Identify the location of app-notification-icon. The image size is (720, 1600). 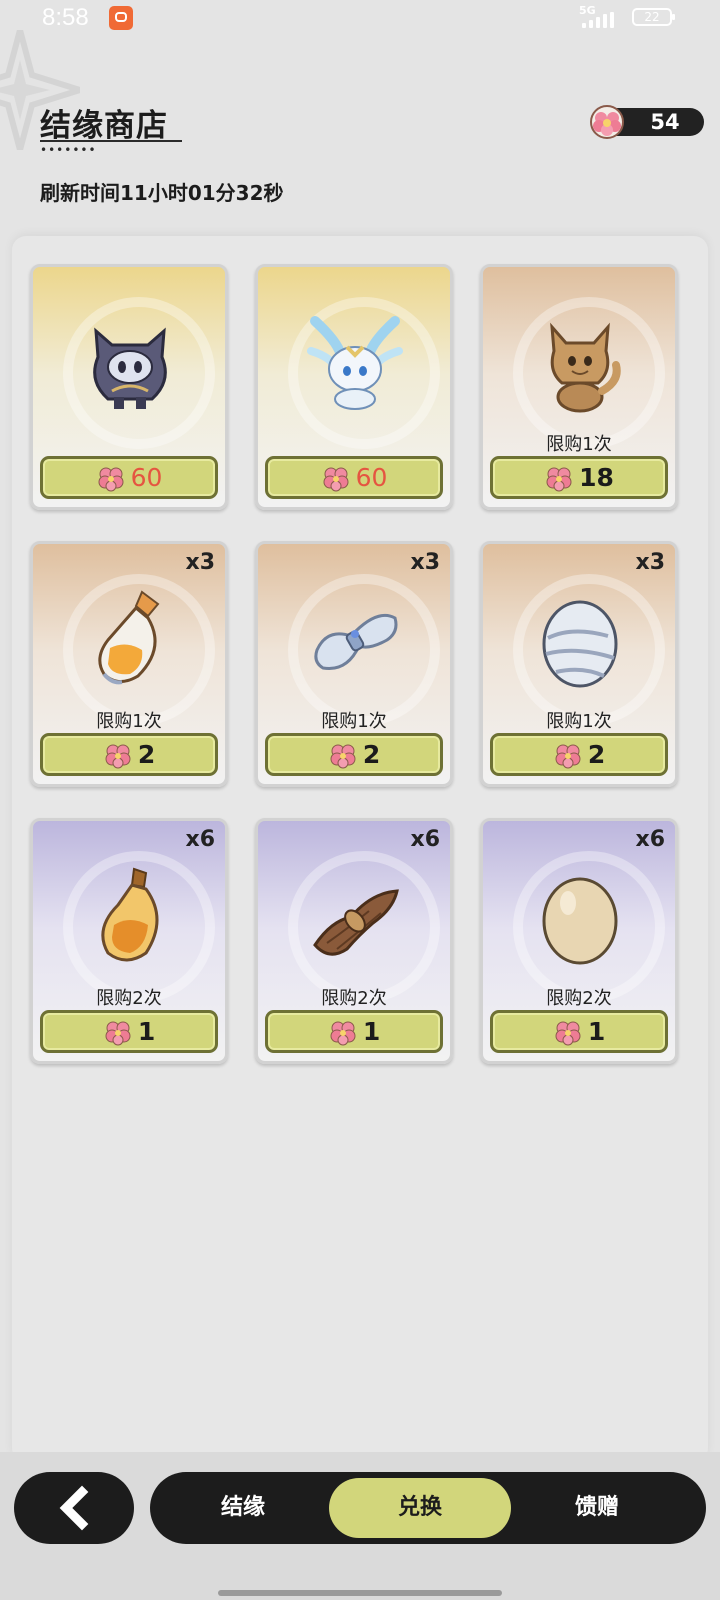
(121, 18).